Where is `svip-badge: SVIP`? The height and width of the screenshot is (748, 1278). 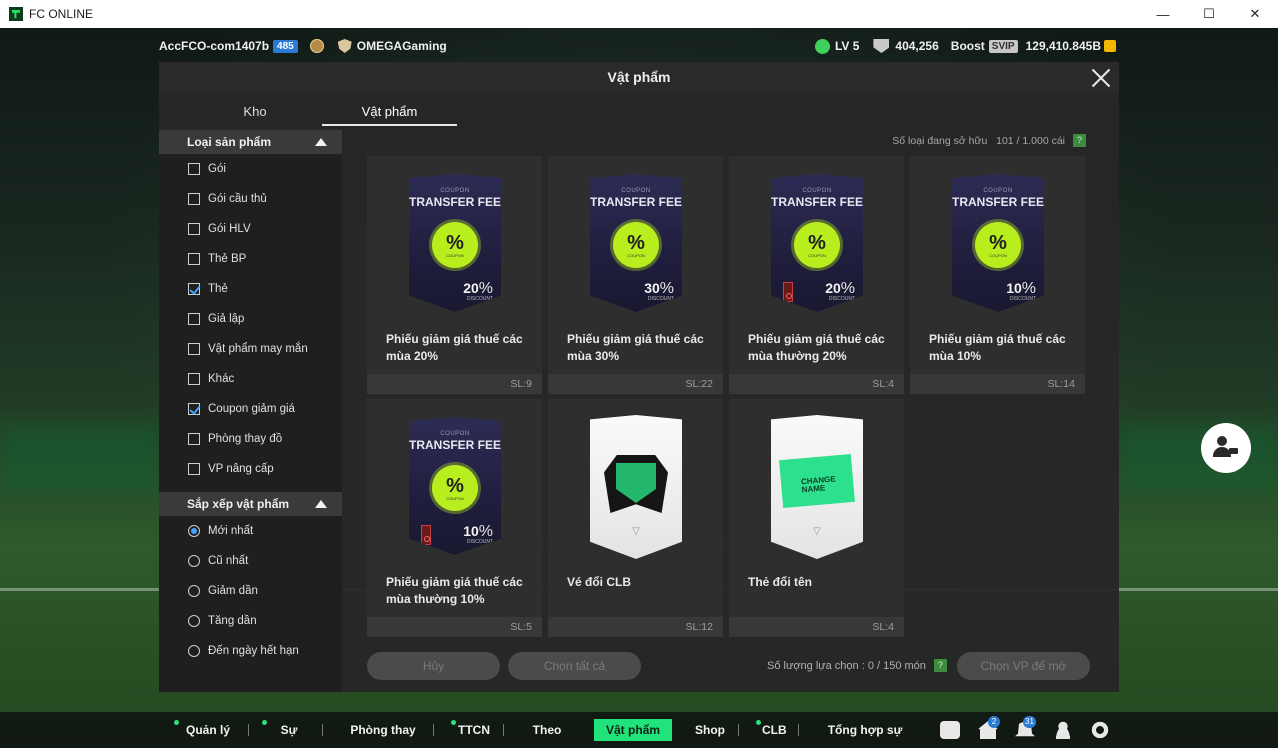
svip-badge: SVIP is located at coordinates (1003, 46).